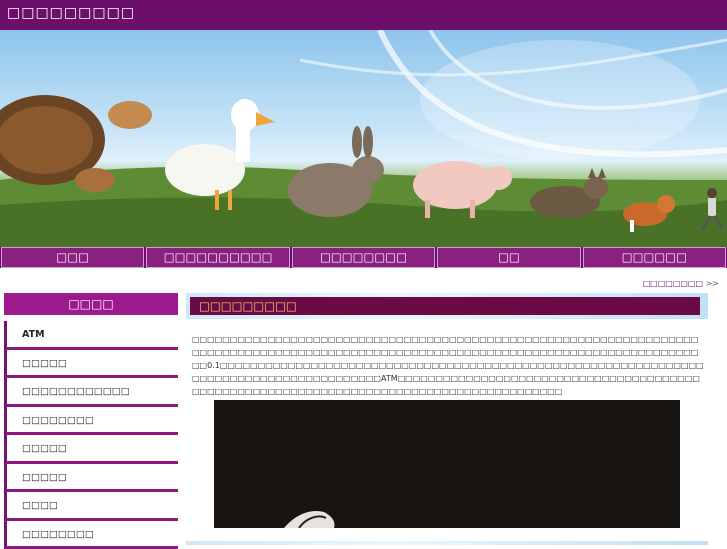 The width and height of the screenshot is (727, 549). Describe the element at coordinates (673, 283) in the screenshot. I see `breadcrumb-link: □□□□□□□□` at that location.